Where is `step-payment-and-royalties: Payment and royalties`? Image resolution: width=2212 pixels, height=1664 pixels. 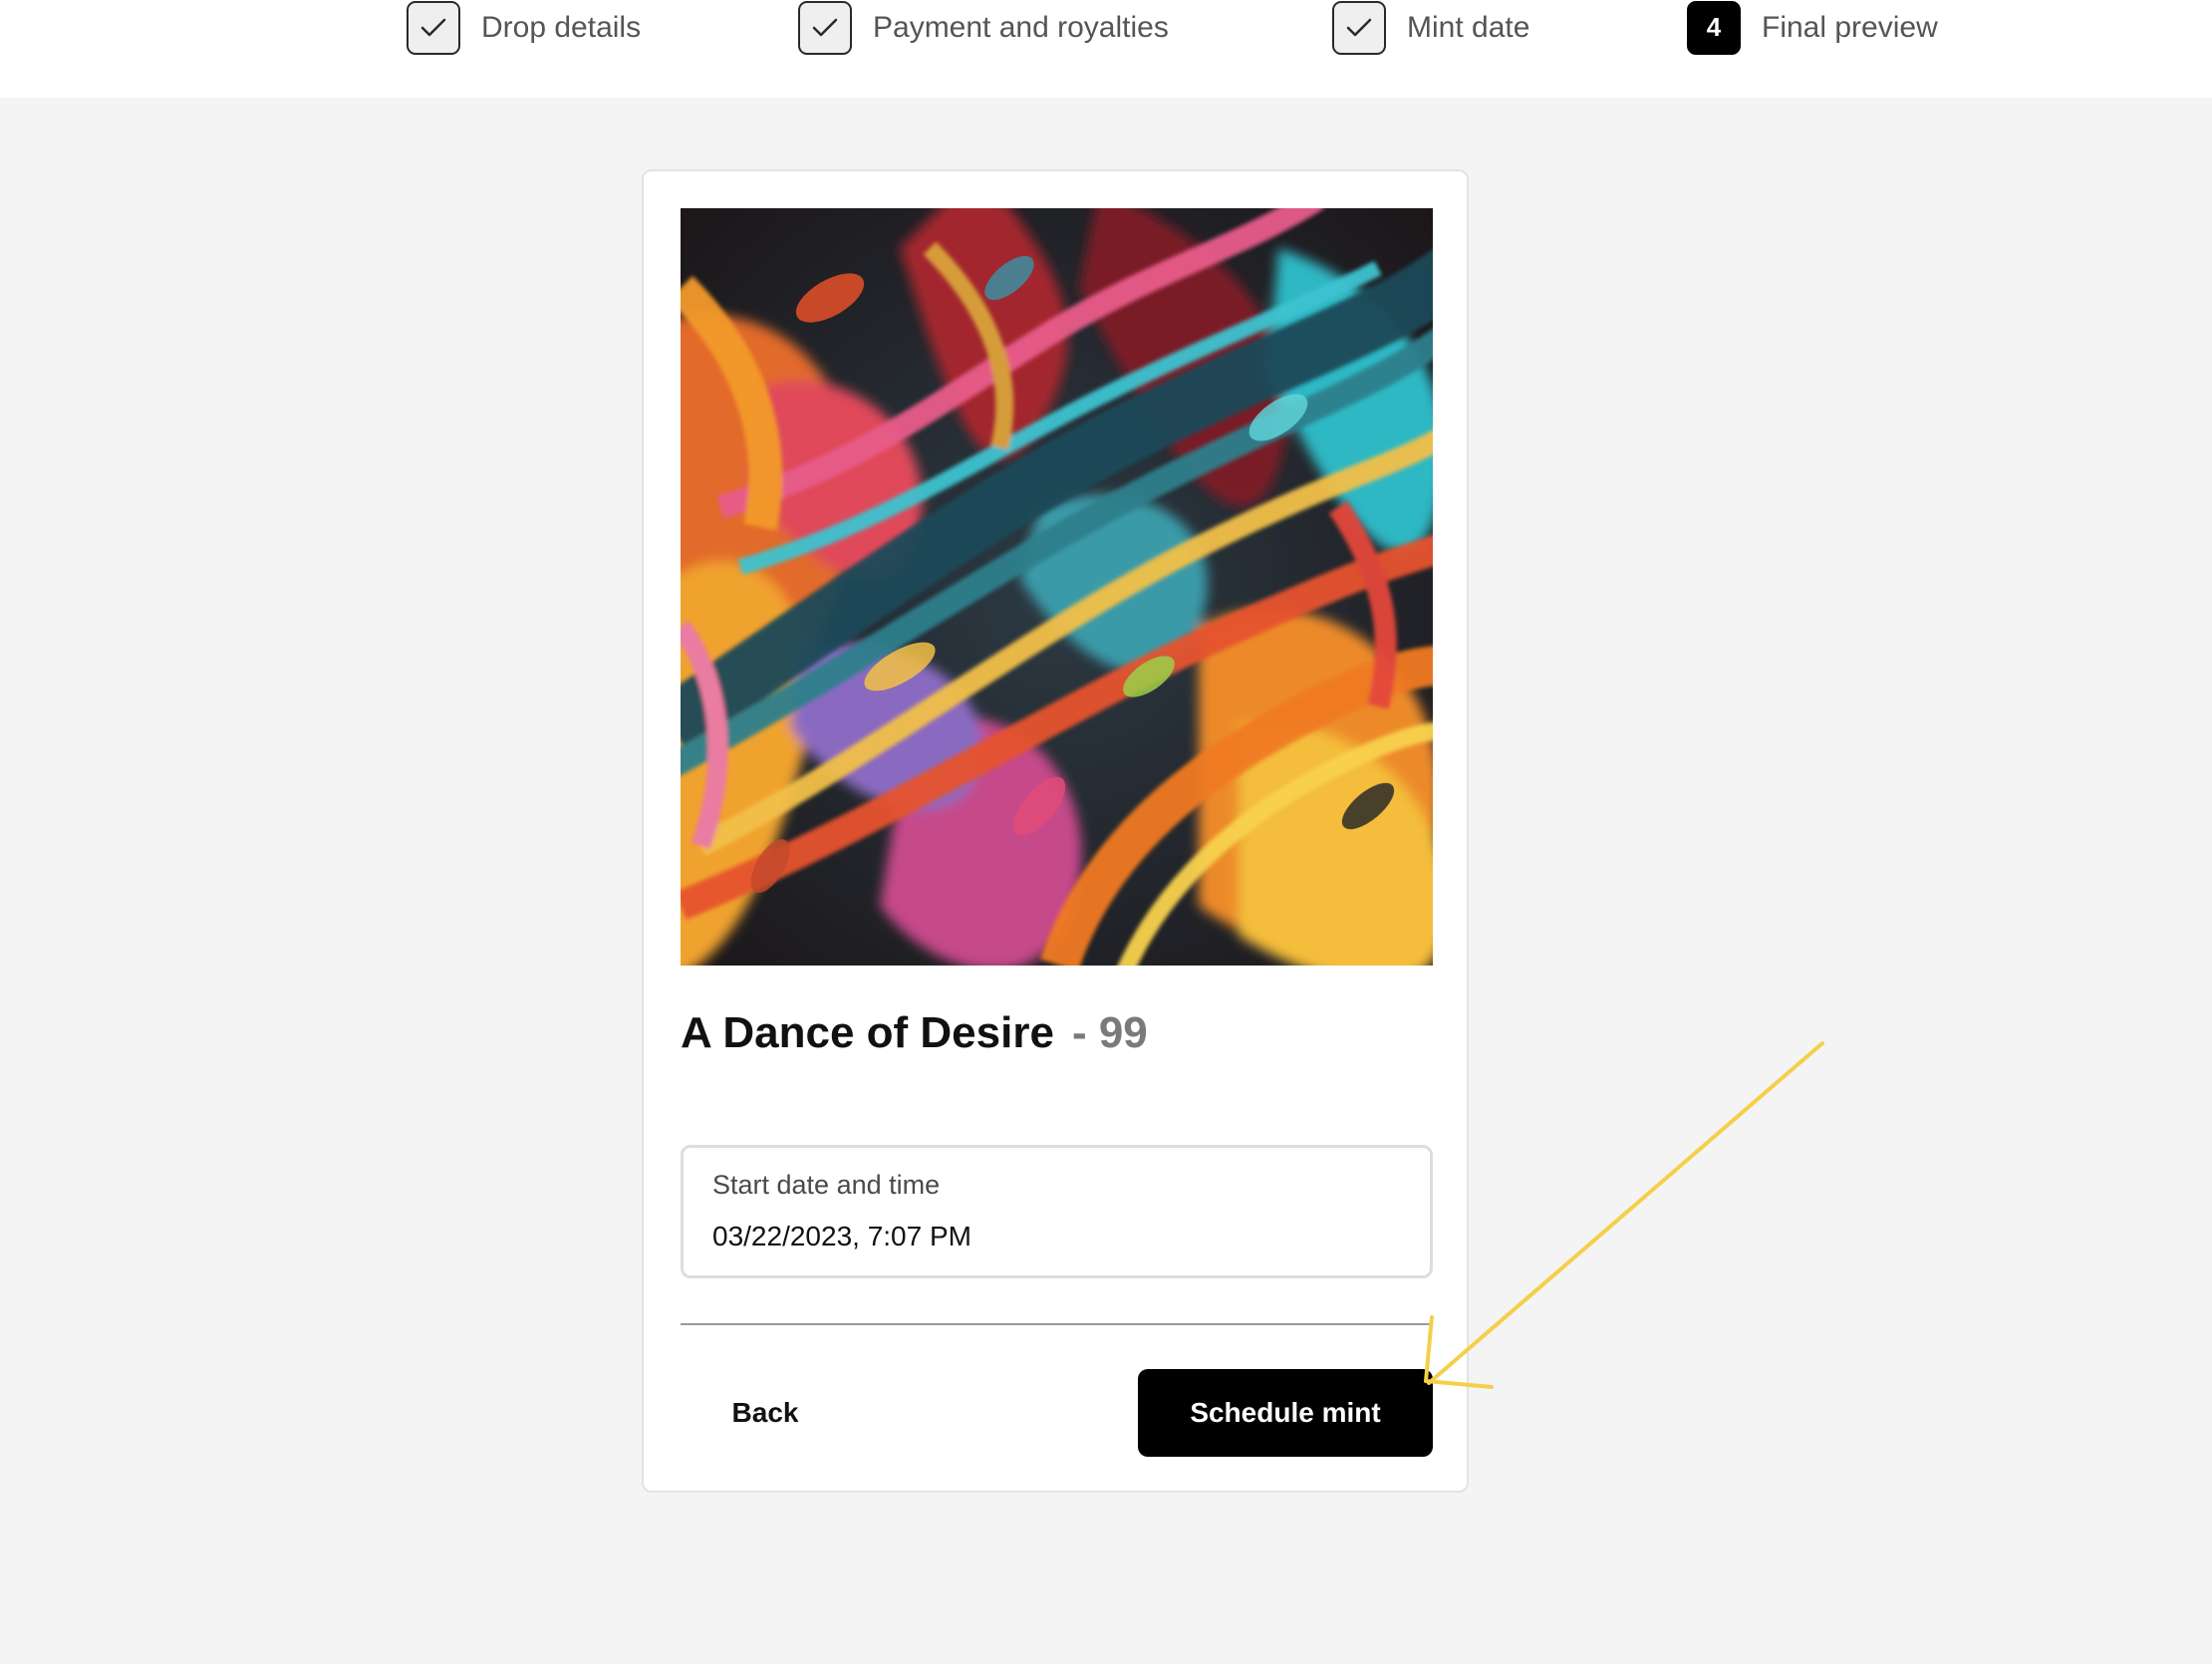
step-payment-and-royalties: Payment and royalties is located at coordinates (984, 27).